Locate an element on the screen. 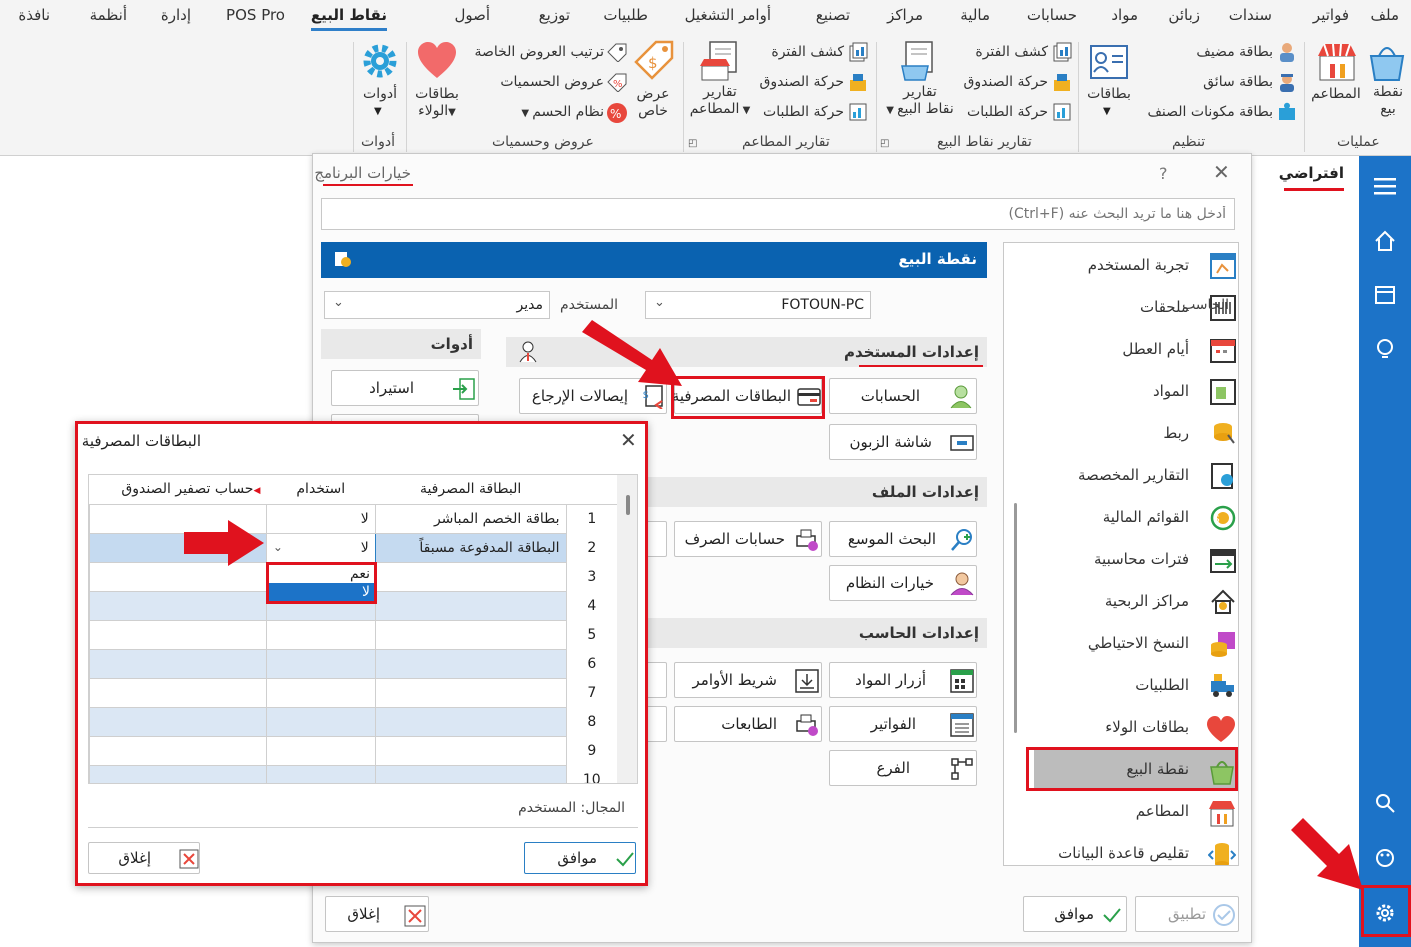 This screenshot has width=1411, height=947. branch-button: الفرع is located at coordinates (903, 768).